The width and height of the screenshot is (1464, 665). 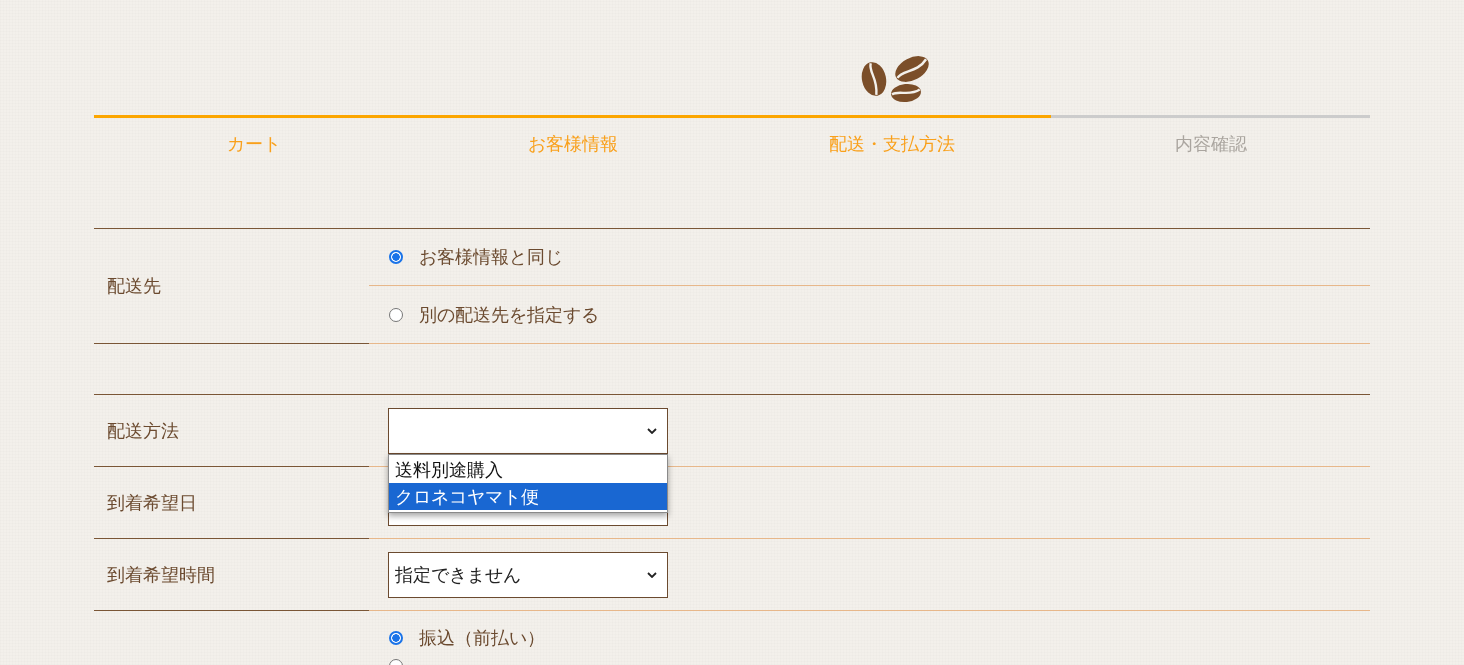 I want to click on step-label: 内容確認, so click(x=1210, y=144).